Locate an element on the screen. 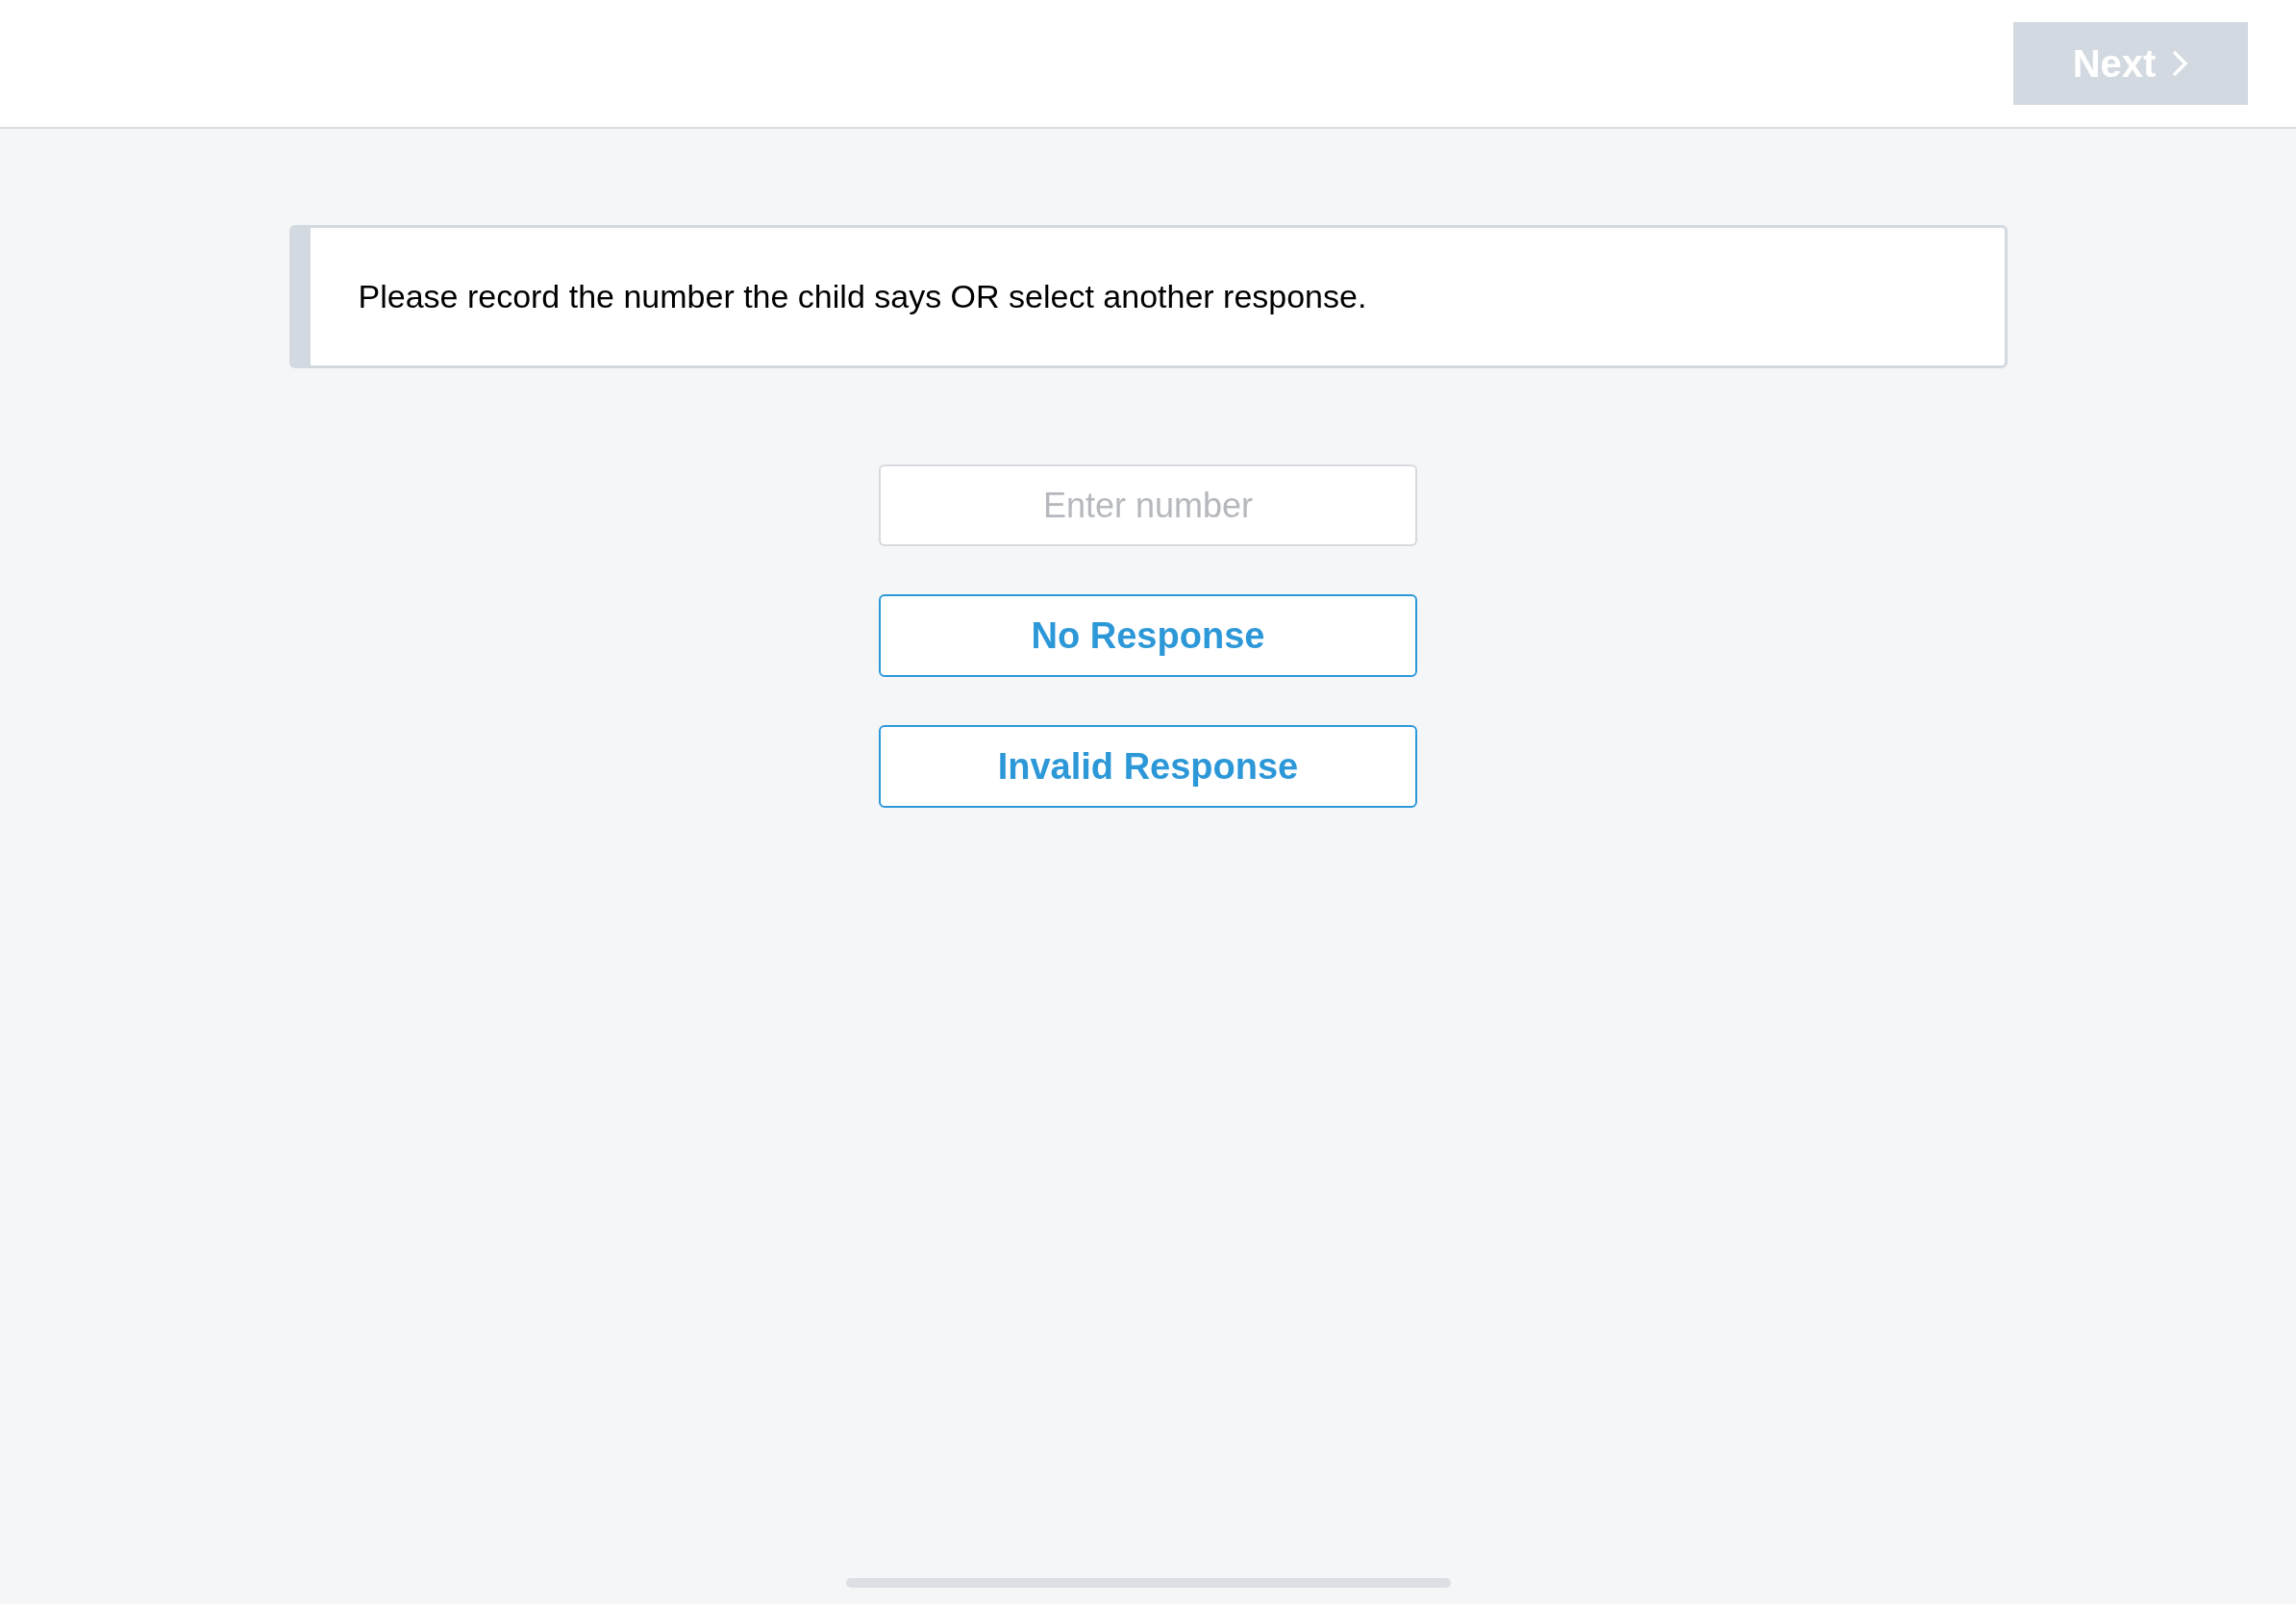 The height and width of the screenshot is (1604, 2296). chevron-right-icon is located at coordinates (2180, 63).